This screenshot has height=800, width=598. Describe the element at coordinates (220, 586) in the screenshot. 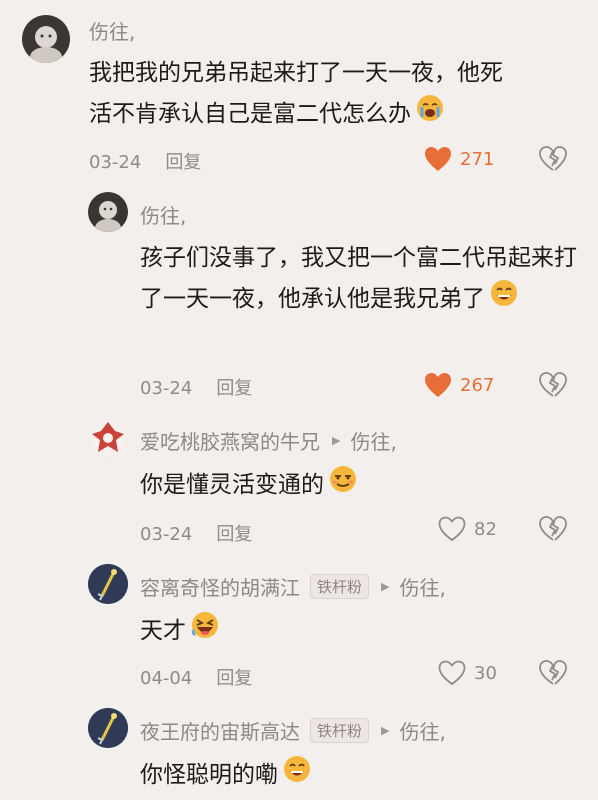

I see `username-link: 容离奇怪的胡满江` at that location.